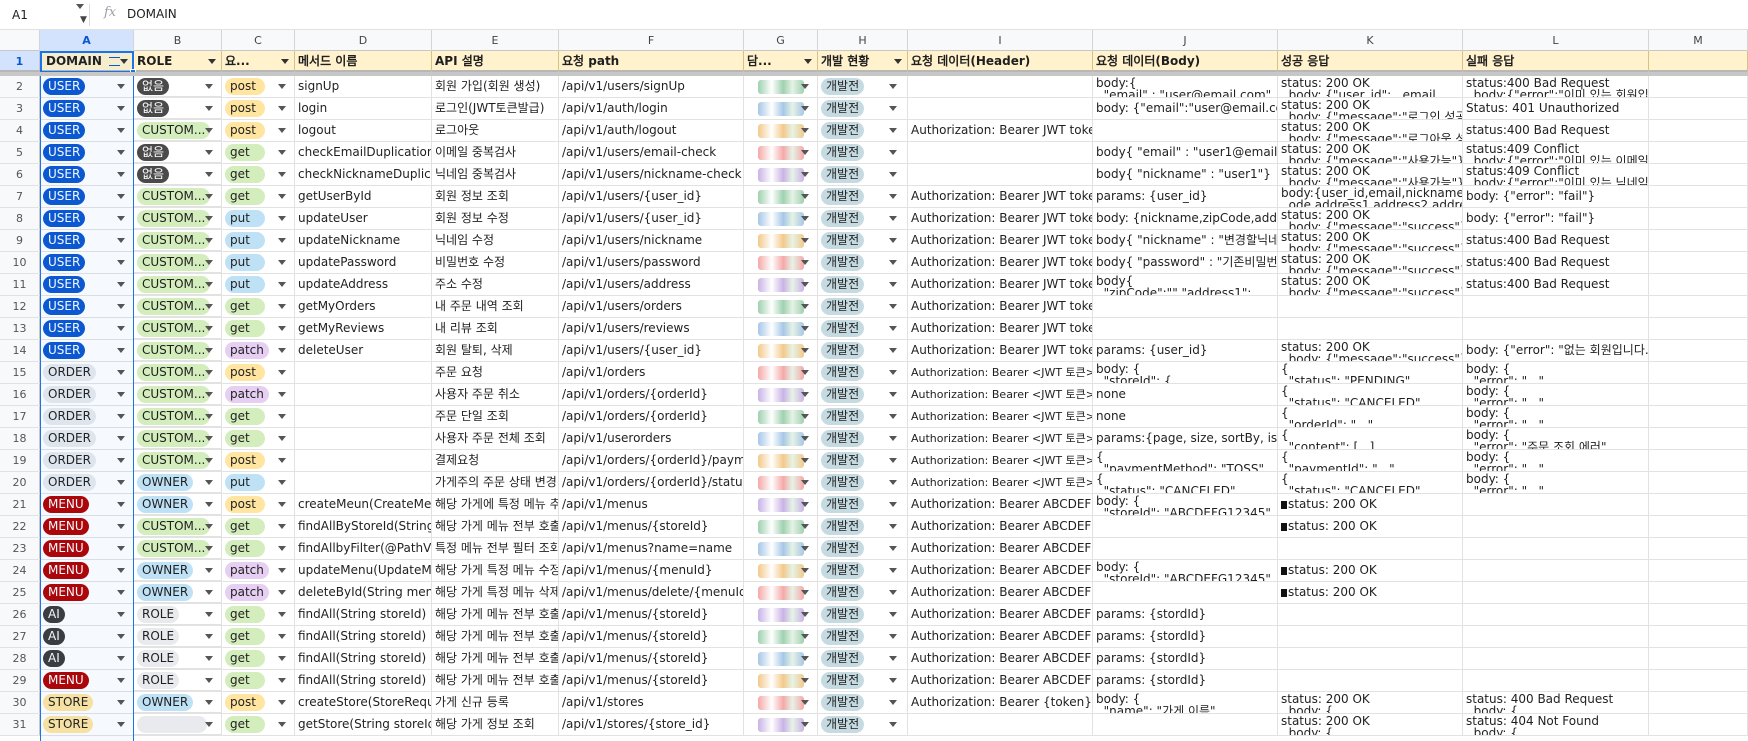 The width and height of the screenshot is (1748, 741). What do you see at coordinates (1185, 86) in the screenshot?
I see `cell-j: body:{ "email" : "user@email.com",` at bounding box center [1185, 86].